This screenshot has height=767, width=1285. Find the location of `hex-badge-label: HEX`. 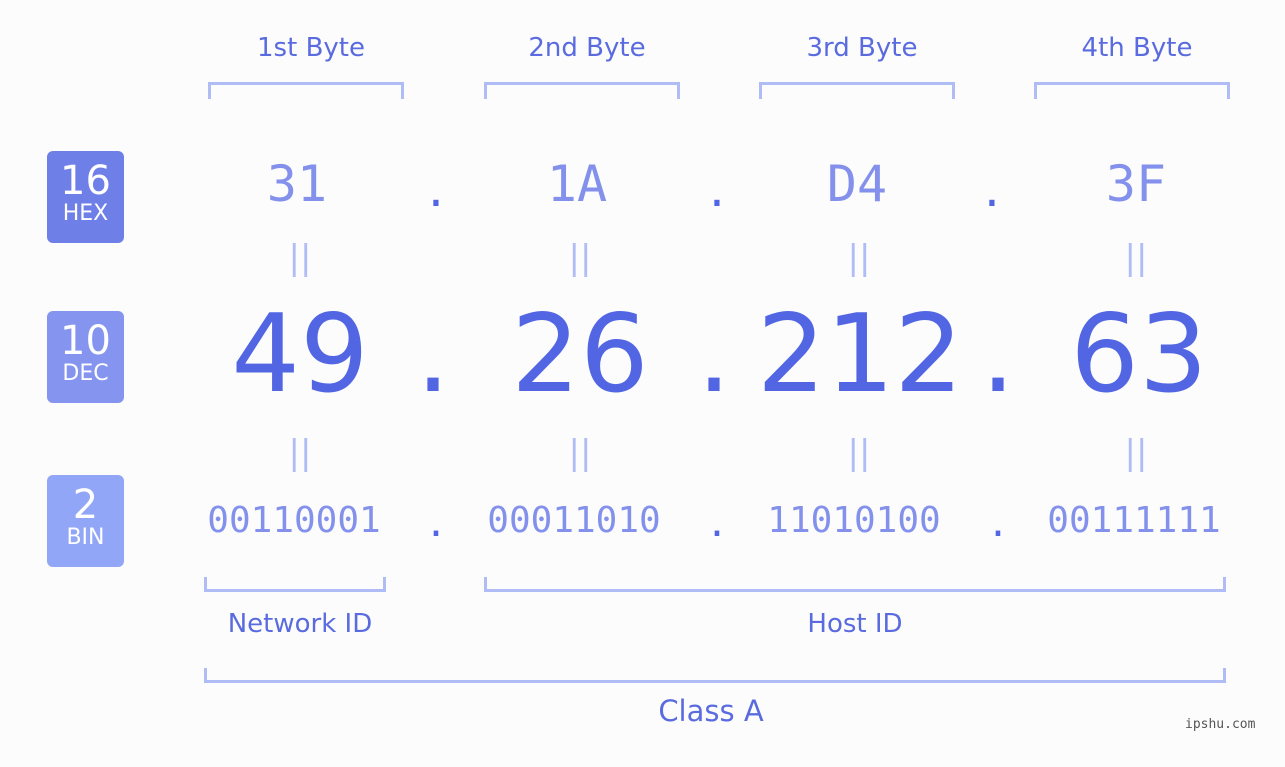

hex-badge-label: HEX is located at coordinates (85, 213).